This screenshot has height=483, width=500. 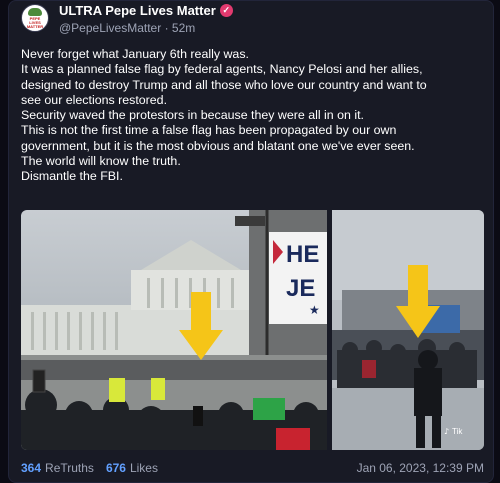 I want to click on sign-text-top: HE, so click(x=302, y=254).